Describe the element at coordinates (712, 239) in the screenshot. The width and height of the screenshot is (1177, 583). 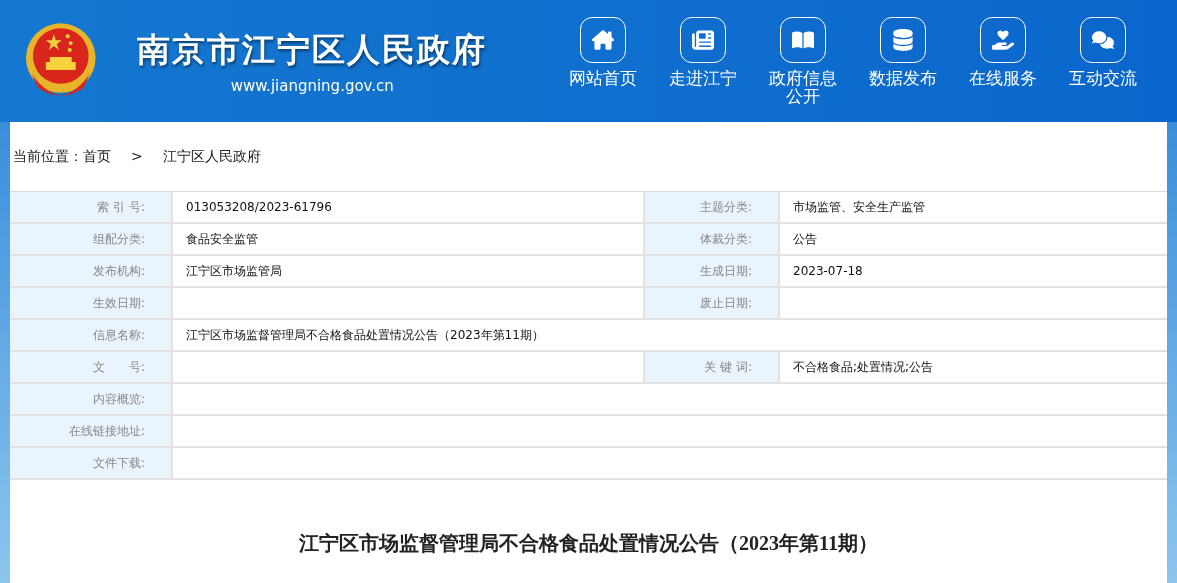
I see `field-label: 体裁分类:` at that location.